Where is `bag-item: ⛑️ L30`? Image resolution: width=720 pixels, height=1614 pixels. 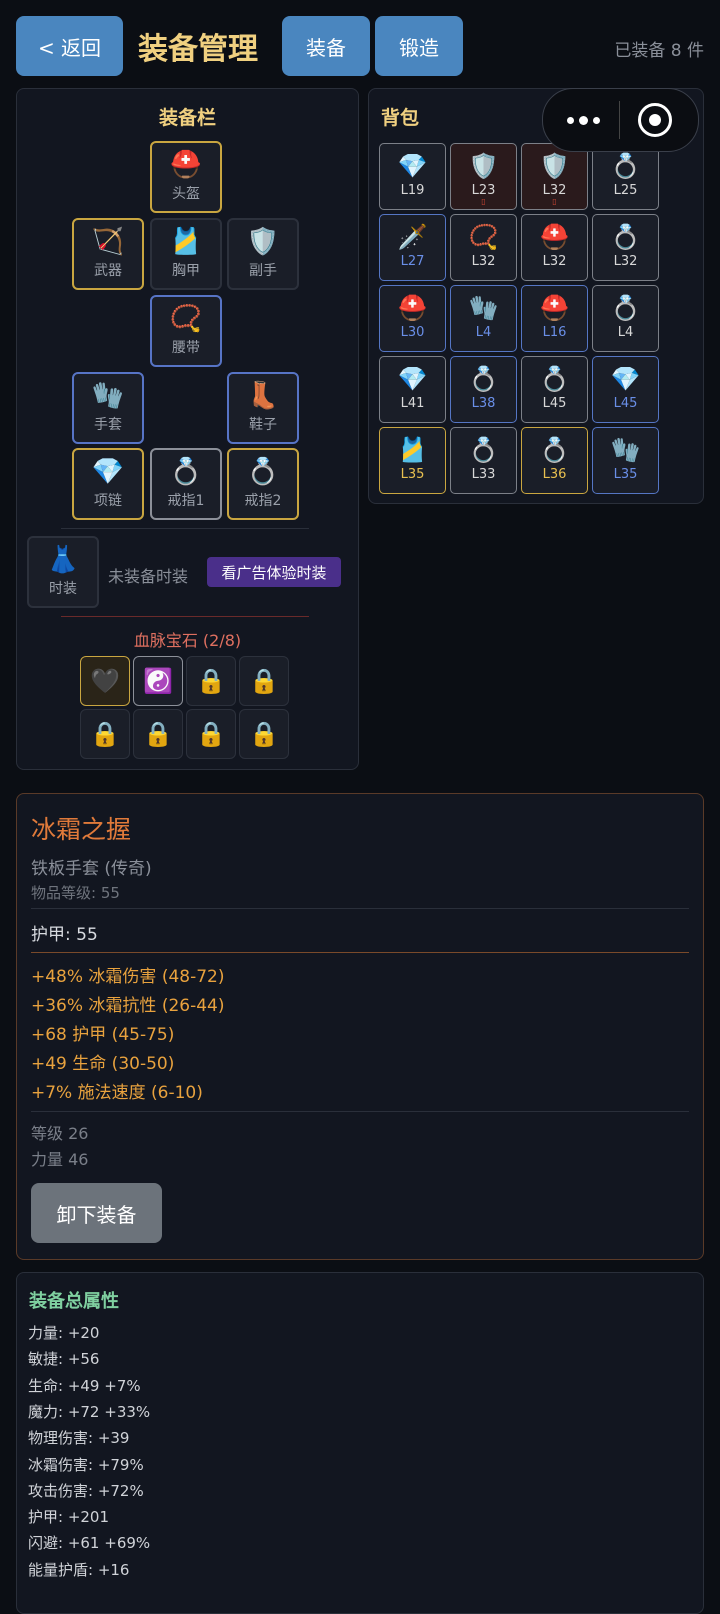 bag-item: ⛑️ L30 is located at coordinates (412, 318).